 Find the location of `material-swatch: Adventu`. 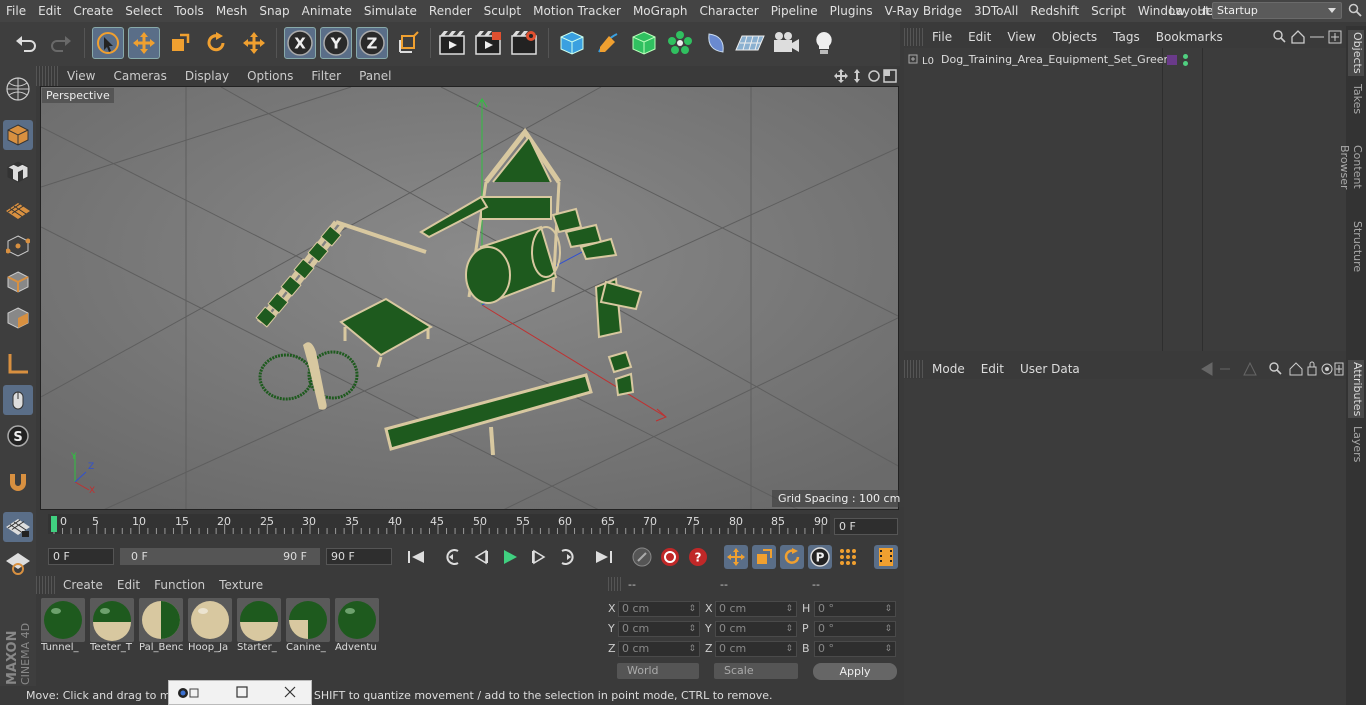

material-swatch: Adventu is located at coordinates (357, 627).